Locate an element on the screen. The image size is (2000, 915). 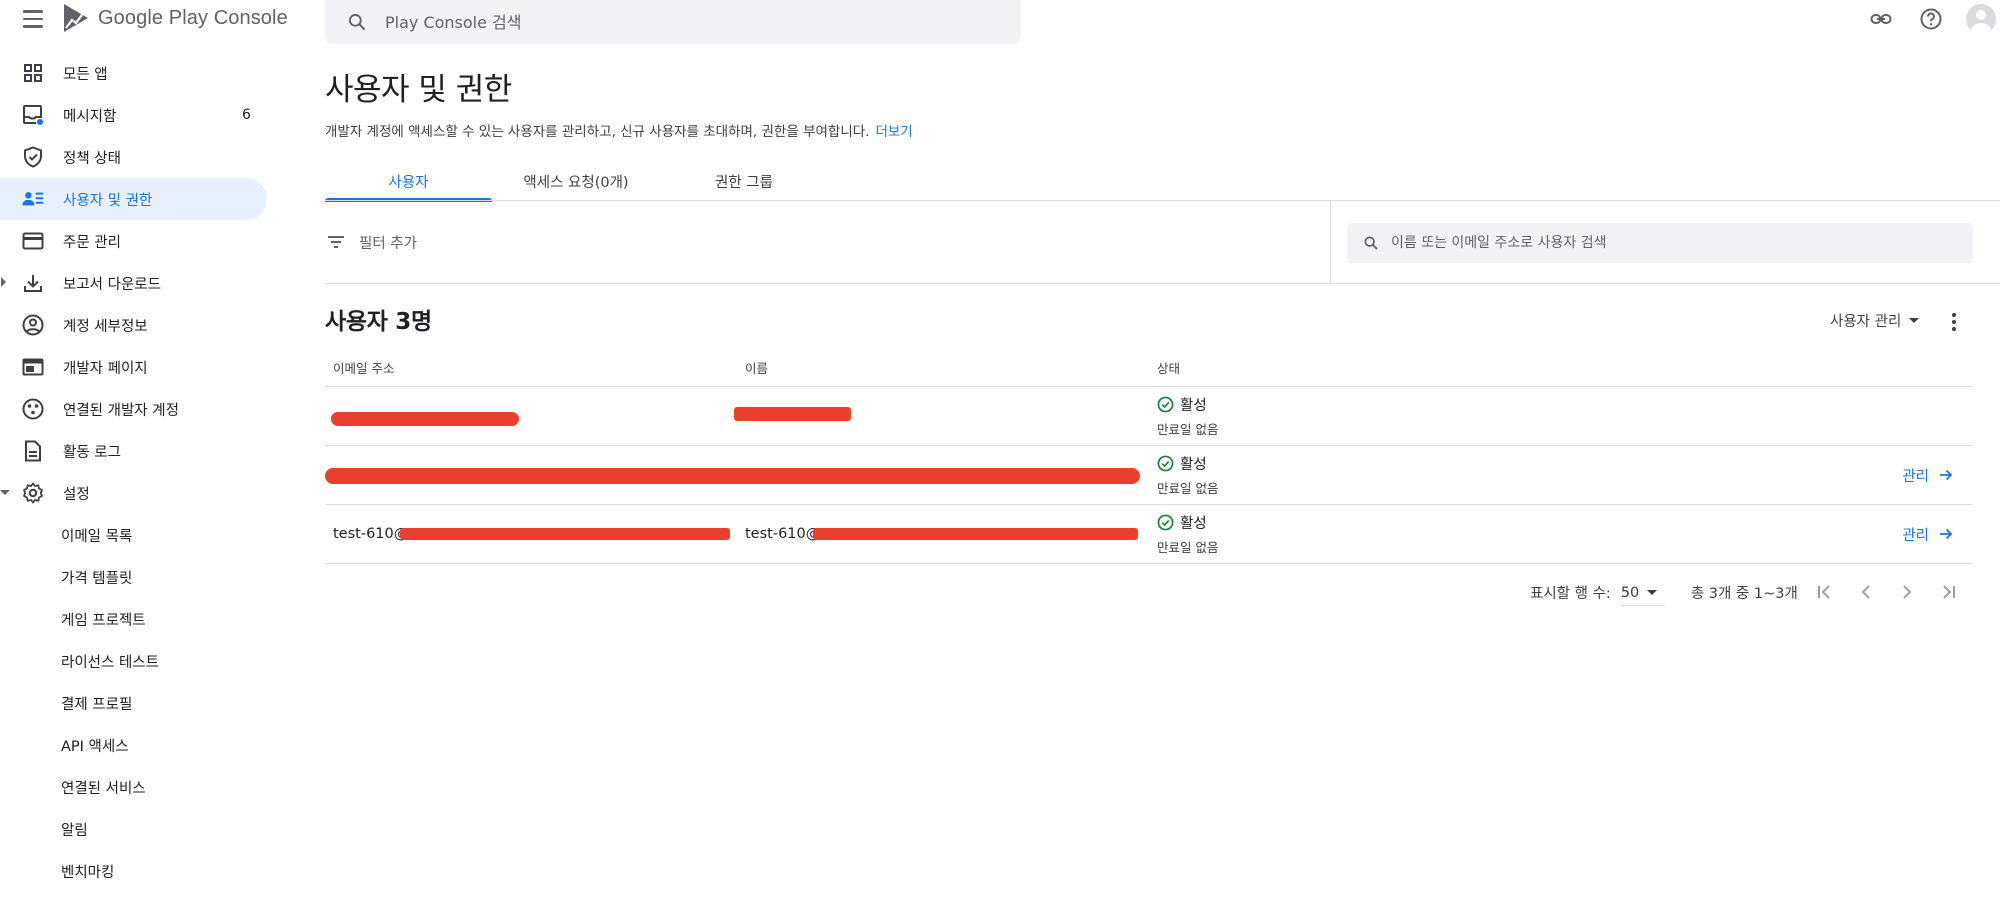
table-row: 활성 만료일 없음 is located at coordinates (1149, 416).